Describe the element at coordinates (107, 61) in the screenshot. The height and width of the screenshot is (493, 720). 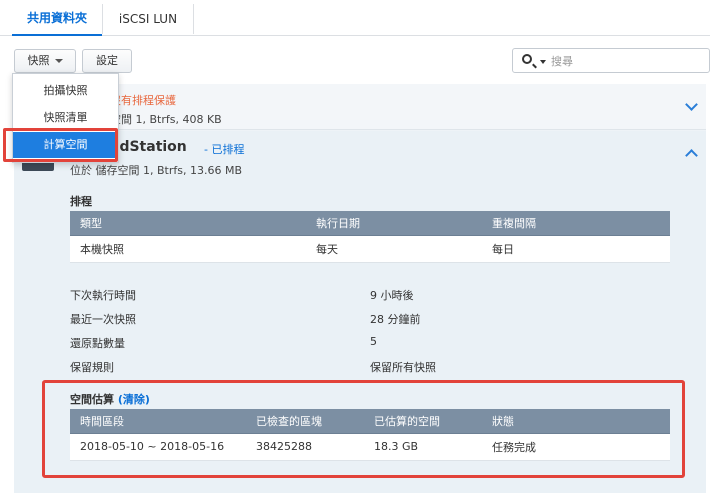
I see `settings-button: 設定` at that location.